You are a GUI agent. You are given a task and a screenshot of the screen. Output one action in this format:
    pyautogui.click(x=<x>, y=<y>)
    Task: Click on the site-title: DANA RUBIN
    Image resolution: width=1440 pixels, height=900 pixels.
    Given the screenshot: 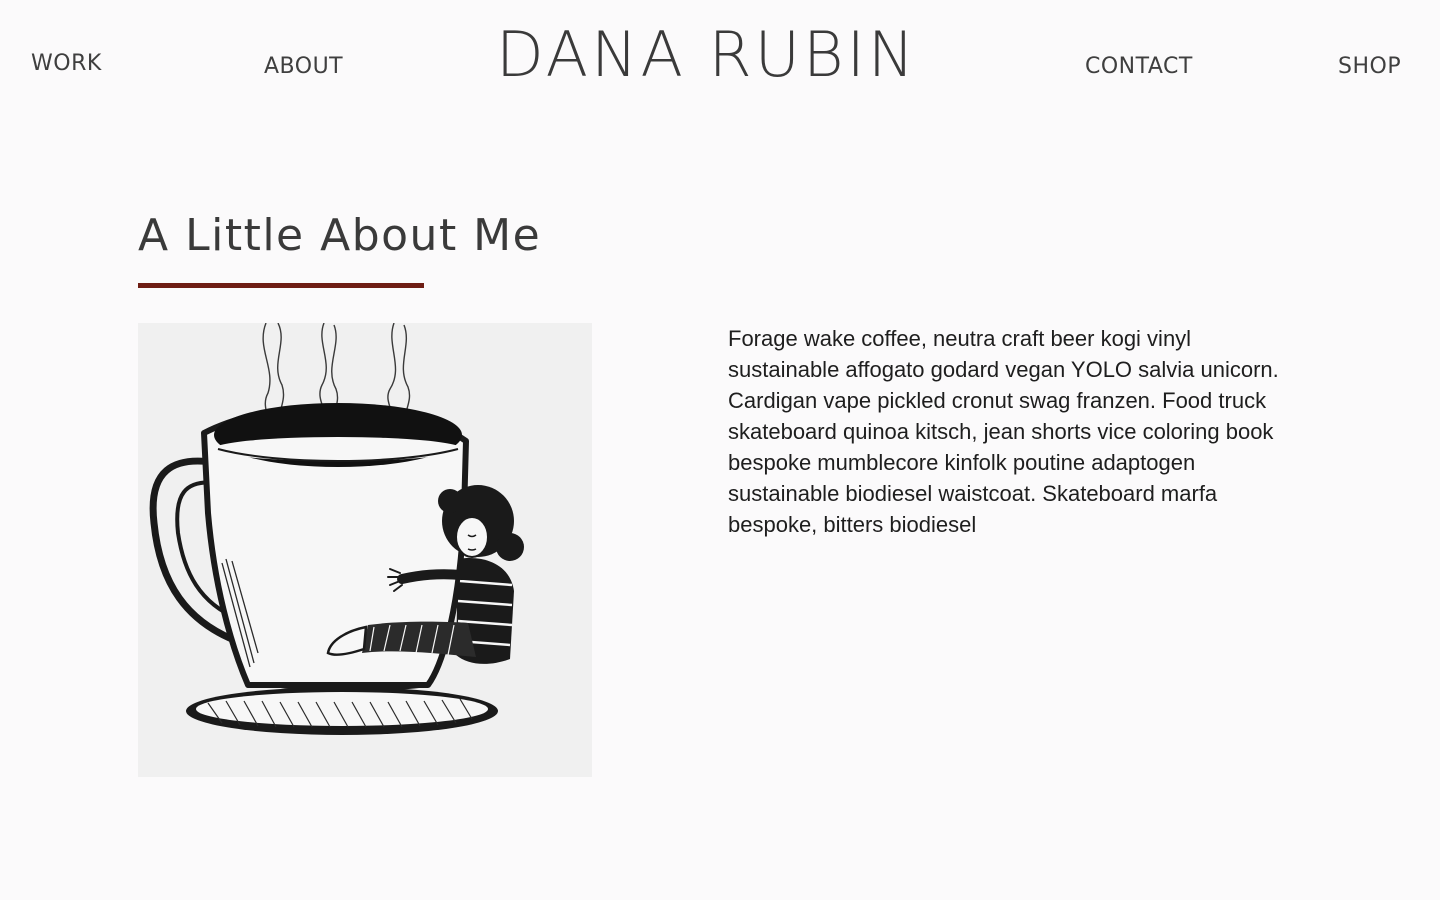 What is the action you would take?
    pyautogui.click(x=714, y=55)
    